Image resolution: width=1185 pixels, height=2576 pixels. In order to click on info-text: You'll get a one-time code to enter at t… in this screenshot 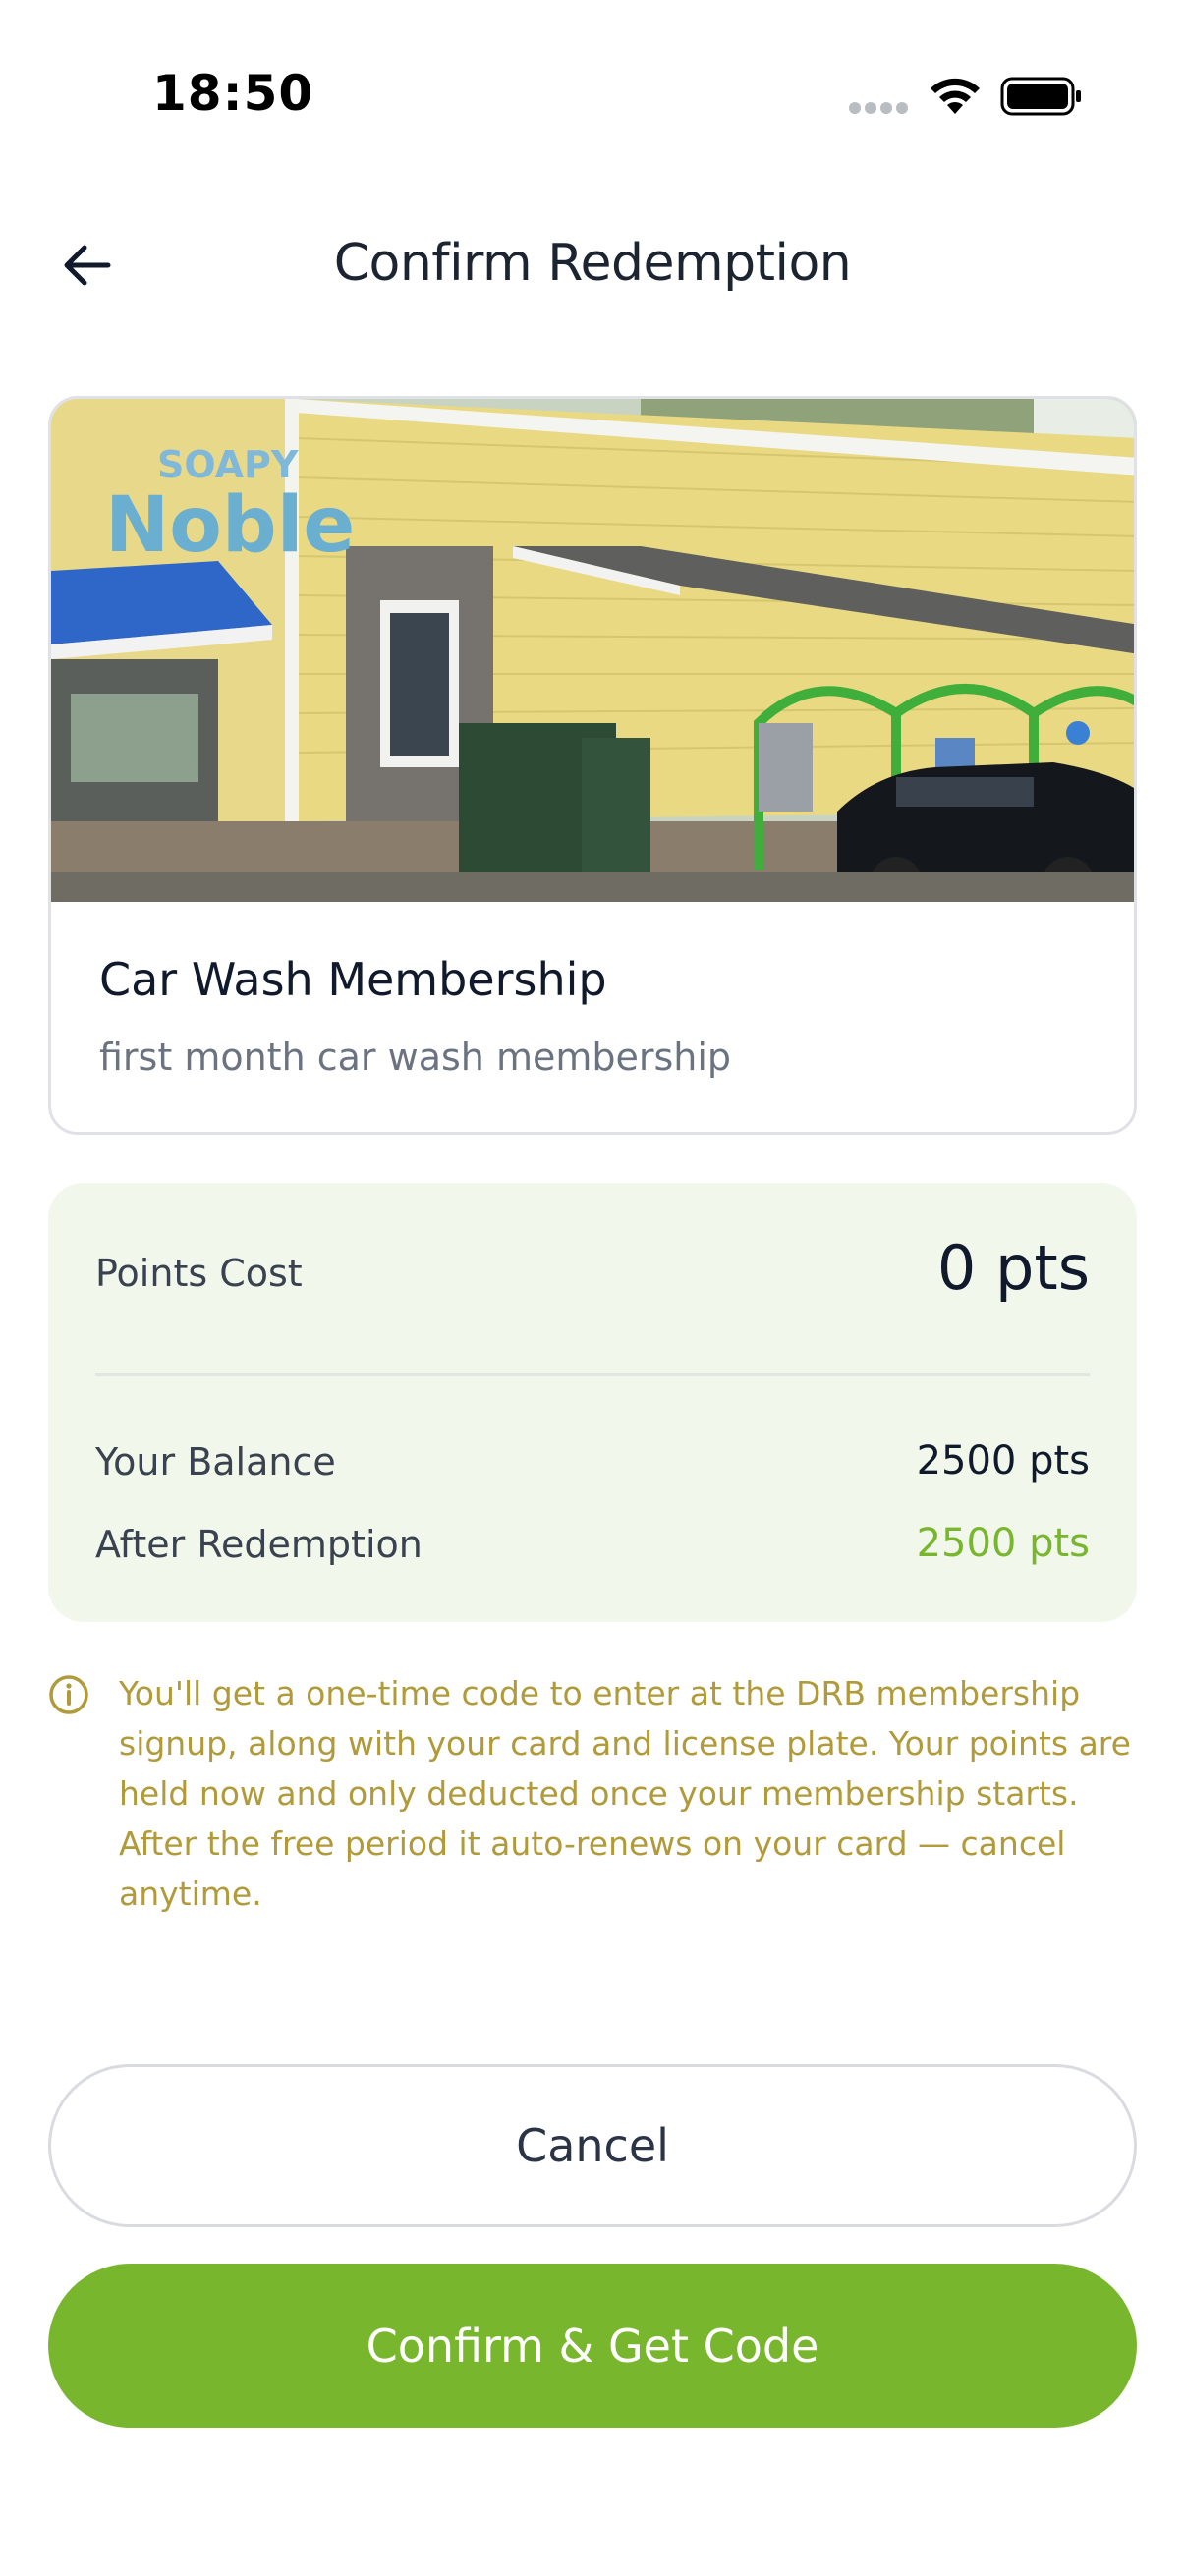, I will do `click(625, 1793)`.